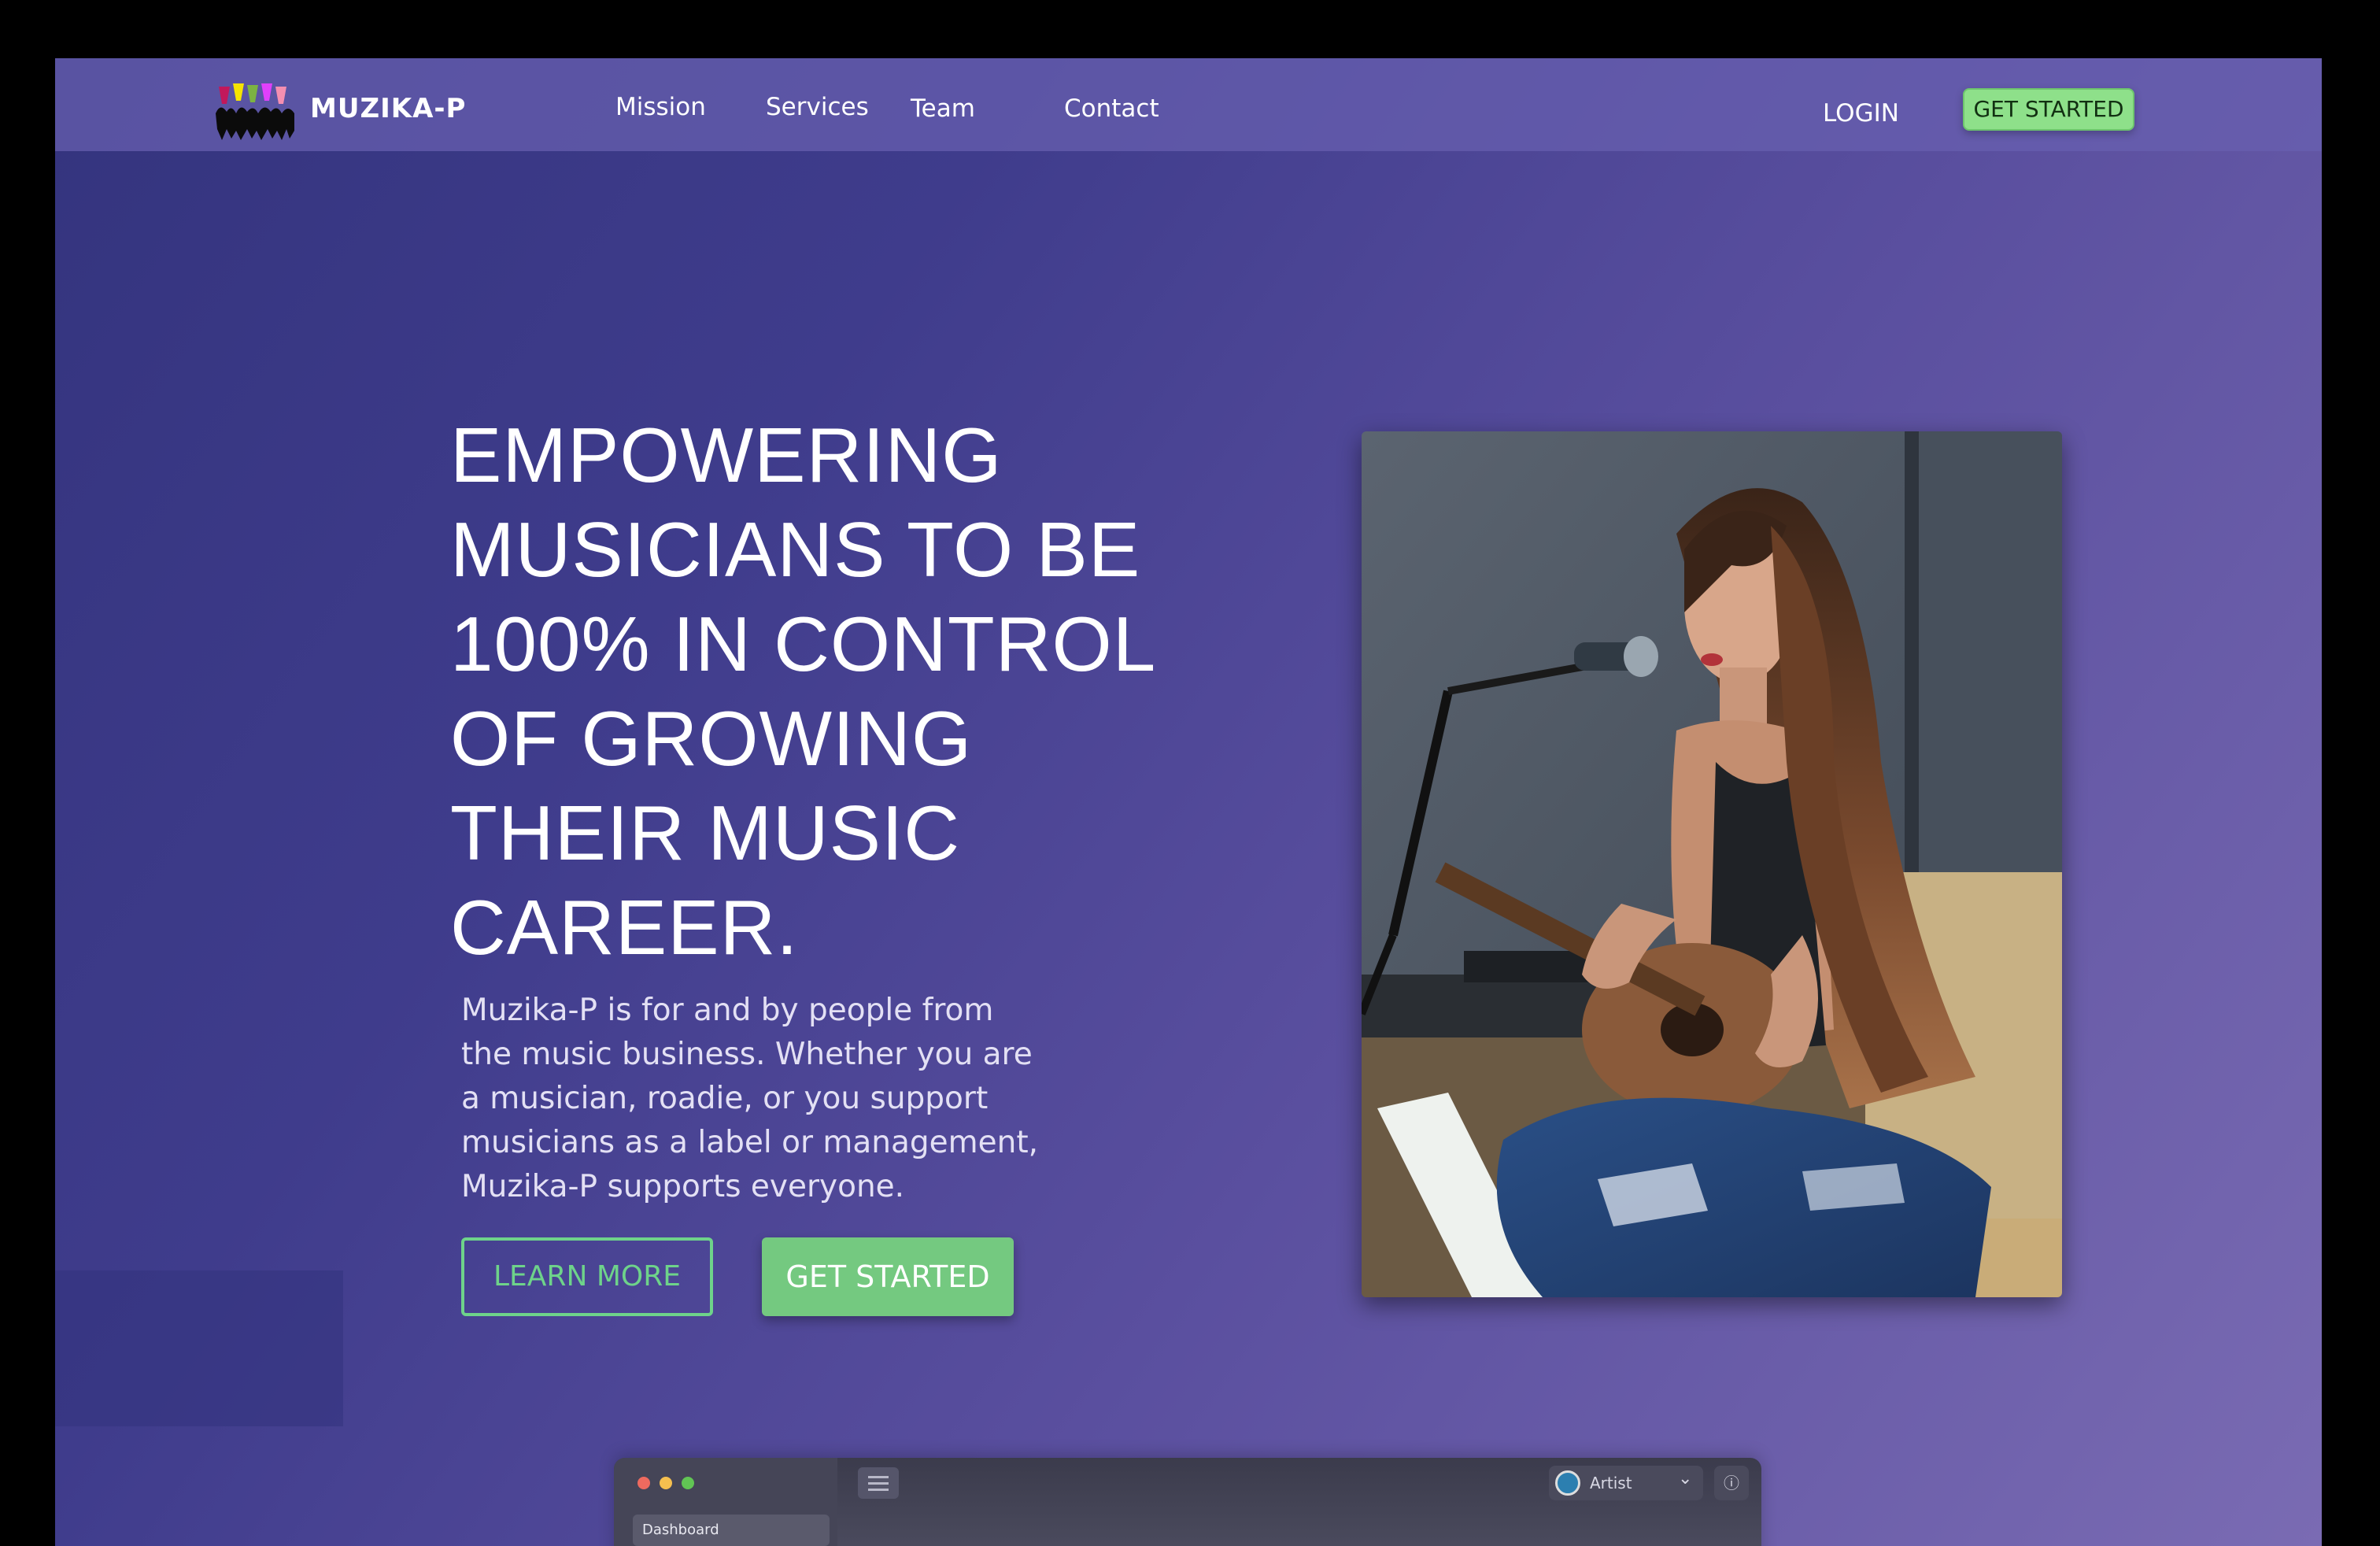 The image size is (2380, 1546). Describe the element at coordinates (818, 107) in the screenshot. I see `nav-link-services: Services` at that location.